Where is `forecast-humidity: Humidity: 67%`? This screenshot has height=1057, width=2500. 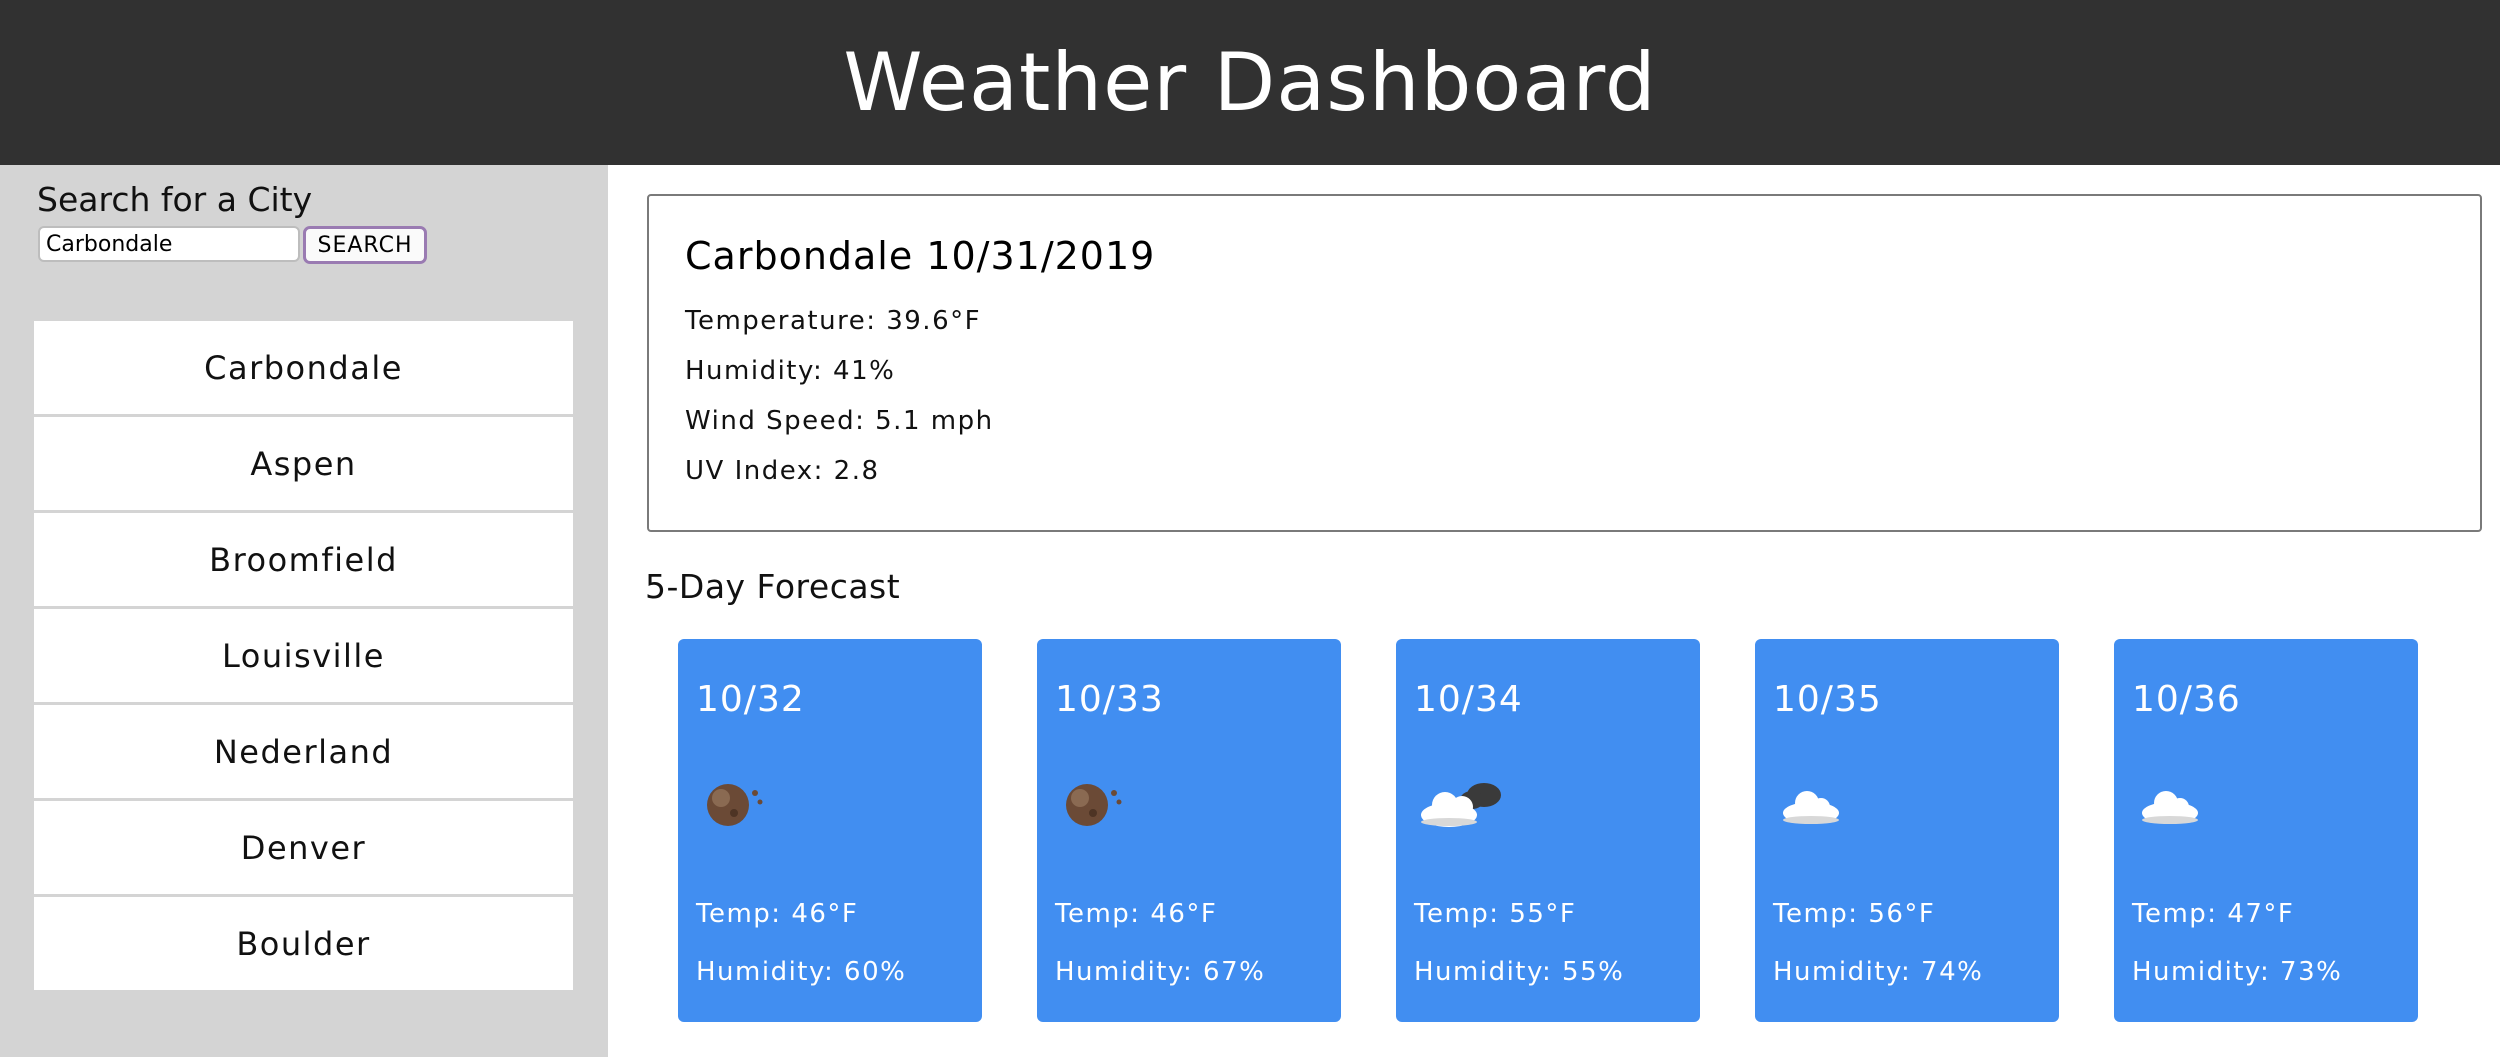 forecast-humidity: Humidity: 67% is located at coordinates (1160, 972).